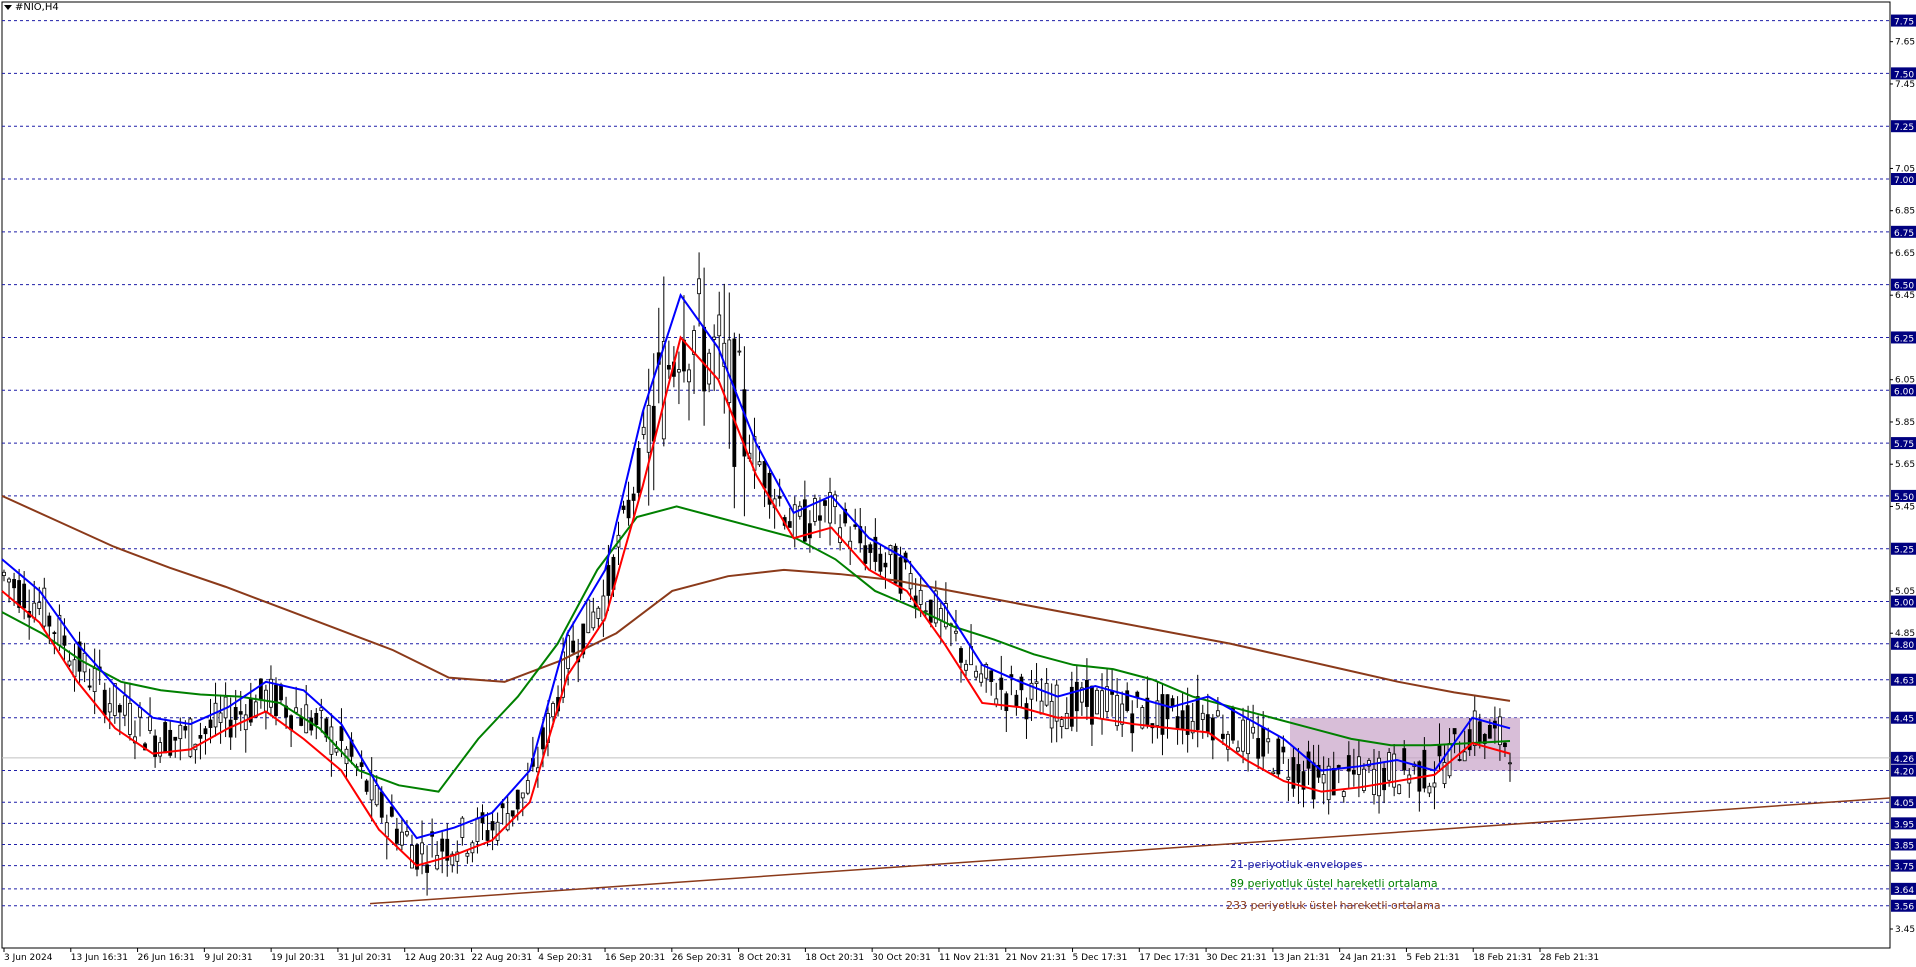 This screenshot has height=967, width=1916. I want to click on x-tick-label: 24 Jan 21:31, so click(1368, 958).